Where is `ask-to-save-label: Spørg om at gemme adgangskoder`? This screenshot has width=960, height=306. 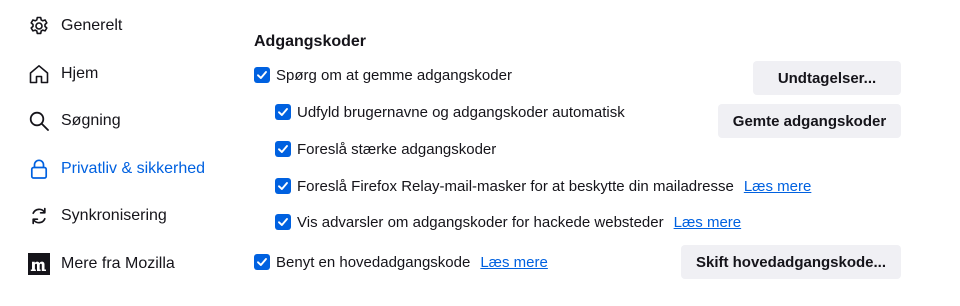 ask-to-save-label: Spørg om at gemme adgangskoder is located at coordinates (394, 75).